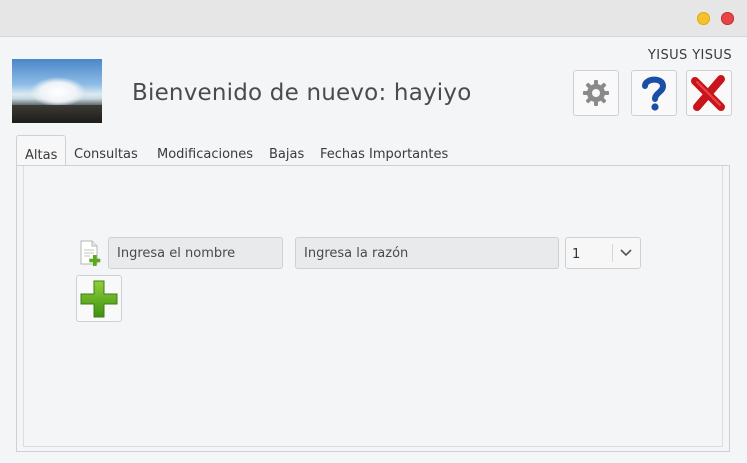 The image size is (747, 463). What do you see at coordinates (576, 254) in the screenshot?
I see `quantity-value: 1` at bounding box center [576, 254].